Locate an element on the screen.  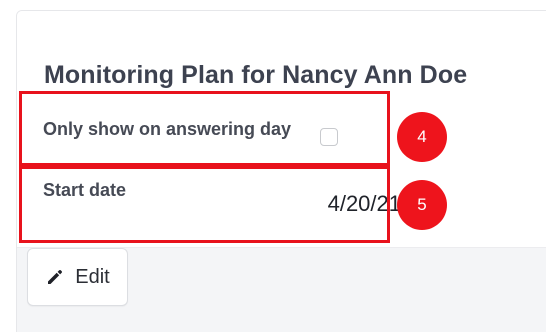
annotation-marker-4: 4 is located at coordinates (422, 137).